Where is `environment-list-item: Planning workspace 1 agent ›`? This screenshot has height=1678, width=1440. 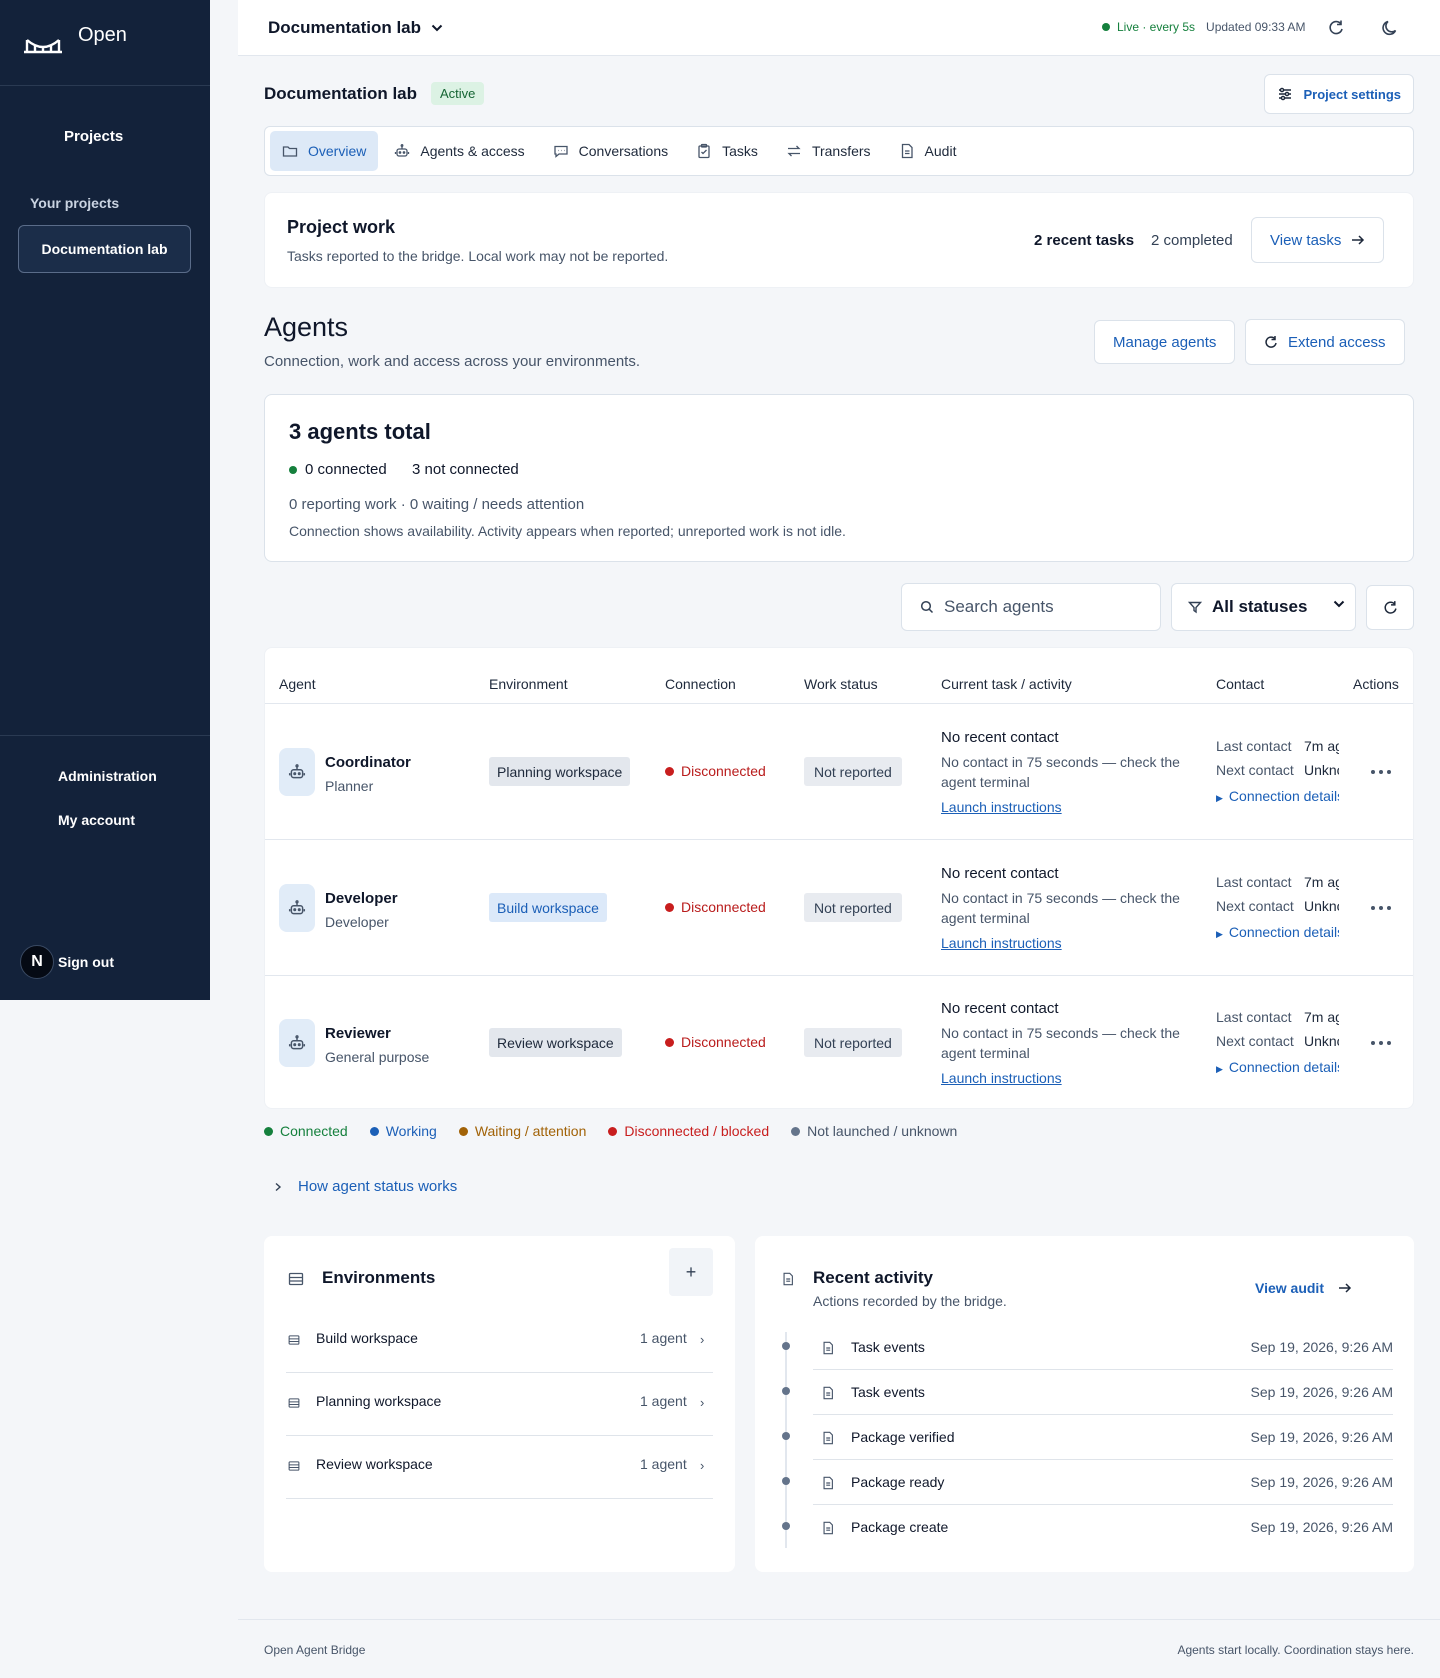 environment-list-item: Planning workspace 1 agent › is located at coordinates (499, 1404).